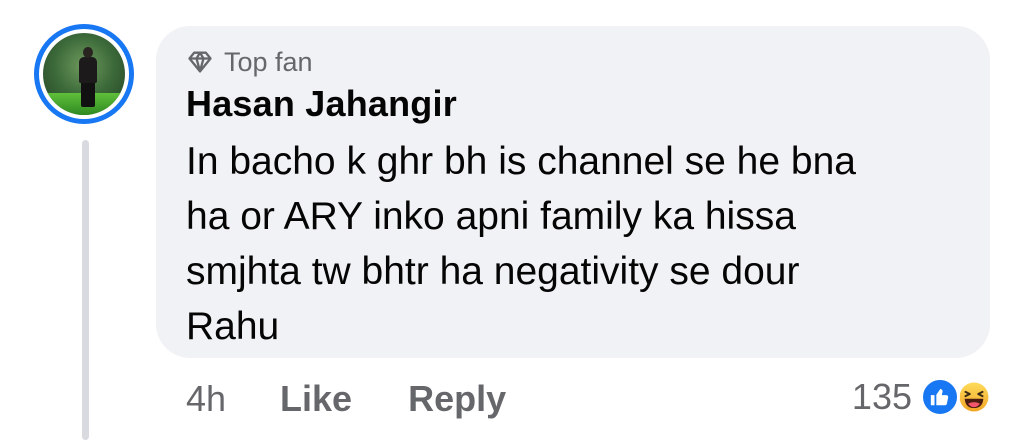 The height and width of the screenshot is (440, 1024). What do you see at coordinates (206, 399) in the screenshot?
I see `timestamp: 4h` at bounding box center [206, 399].